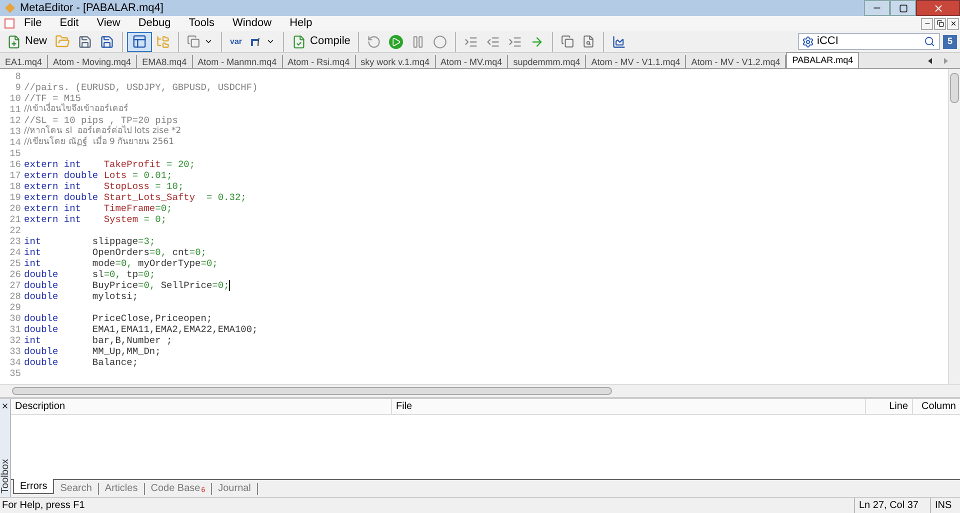  I want to click on search-input: iCCI, so click(870, 41).